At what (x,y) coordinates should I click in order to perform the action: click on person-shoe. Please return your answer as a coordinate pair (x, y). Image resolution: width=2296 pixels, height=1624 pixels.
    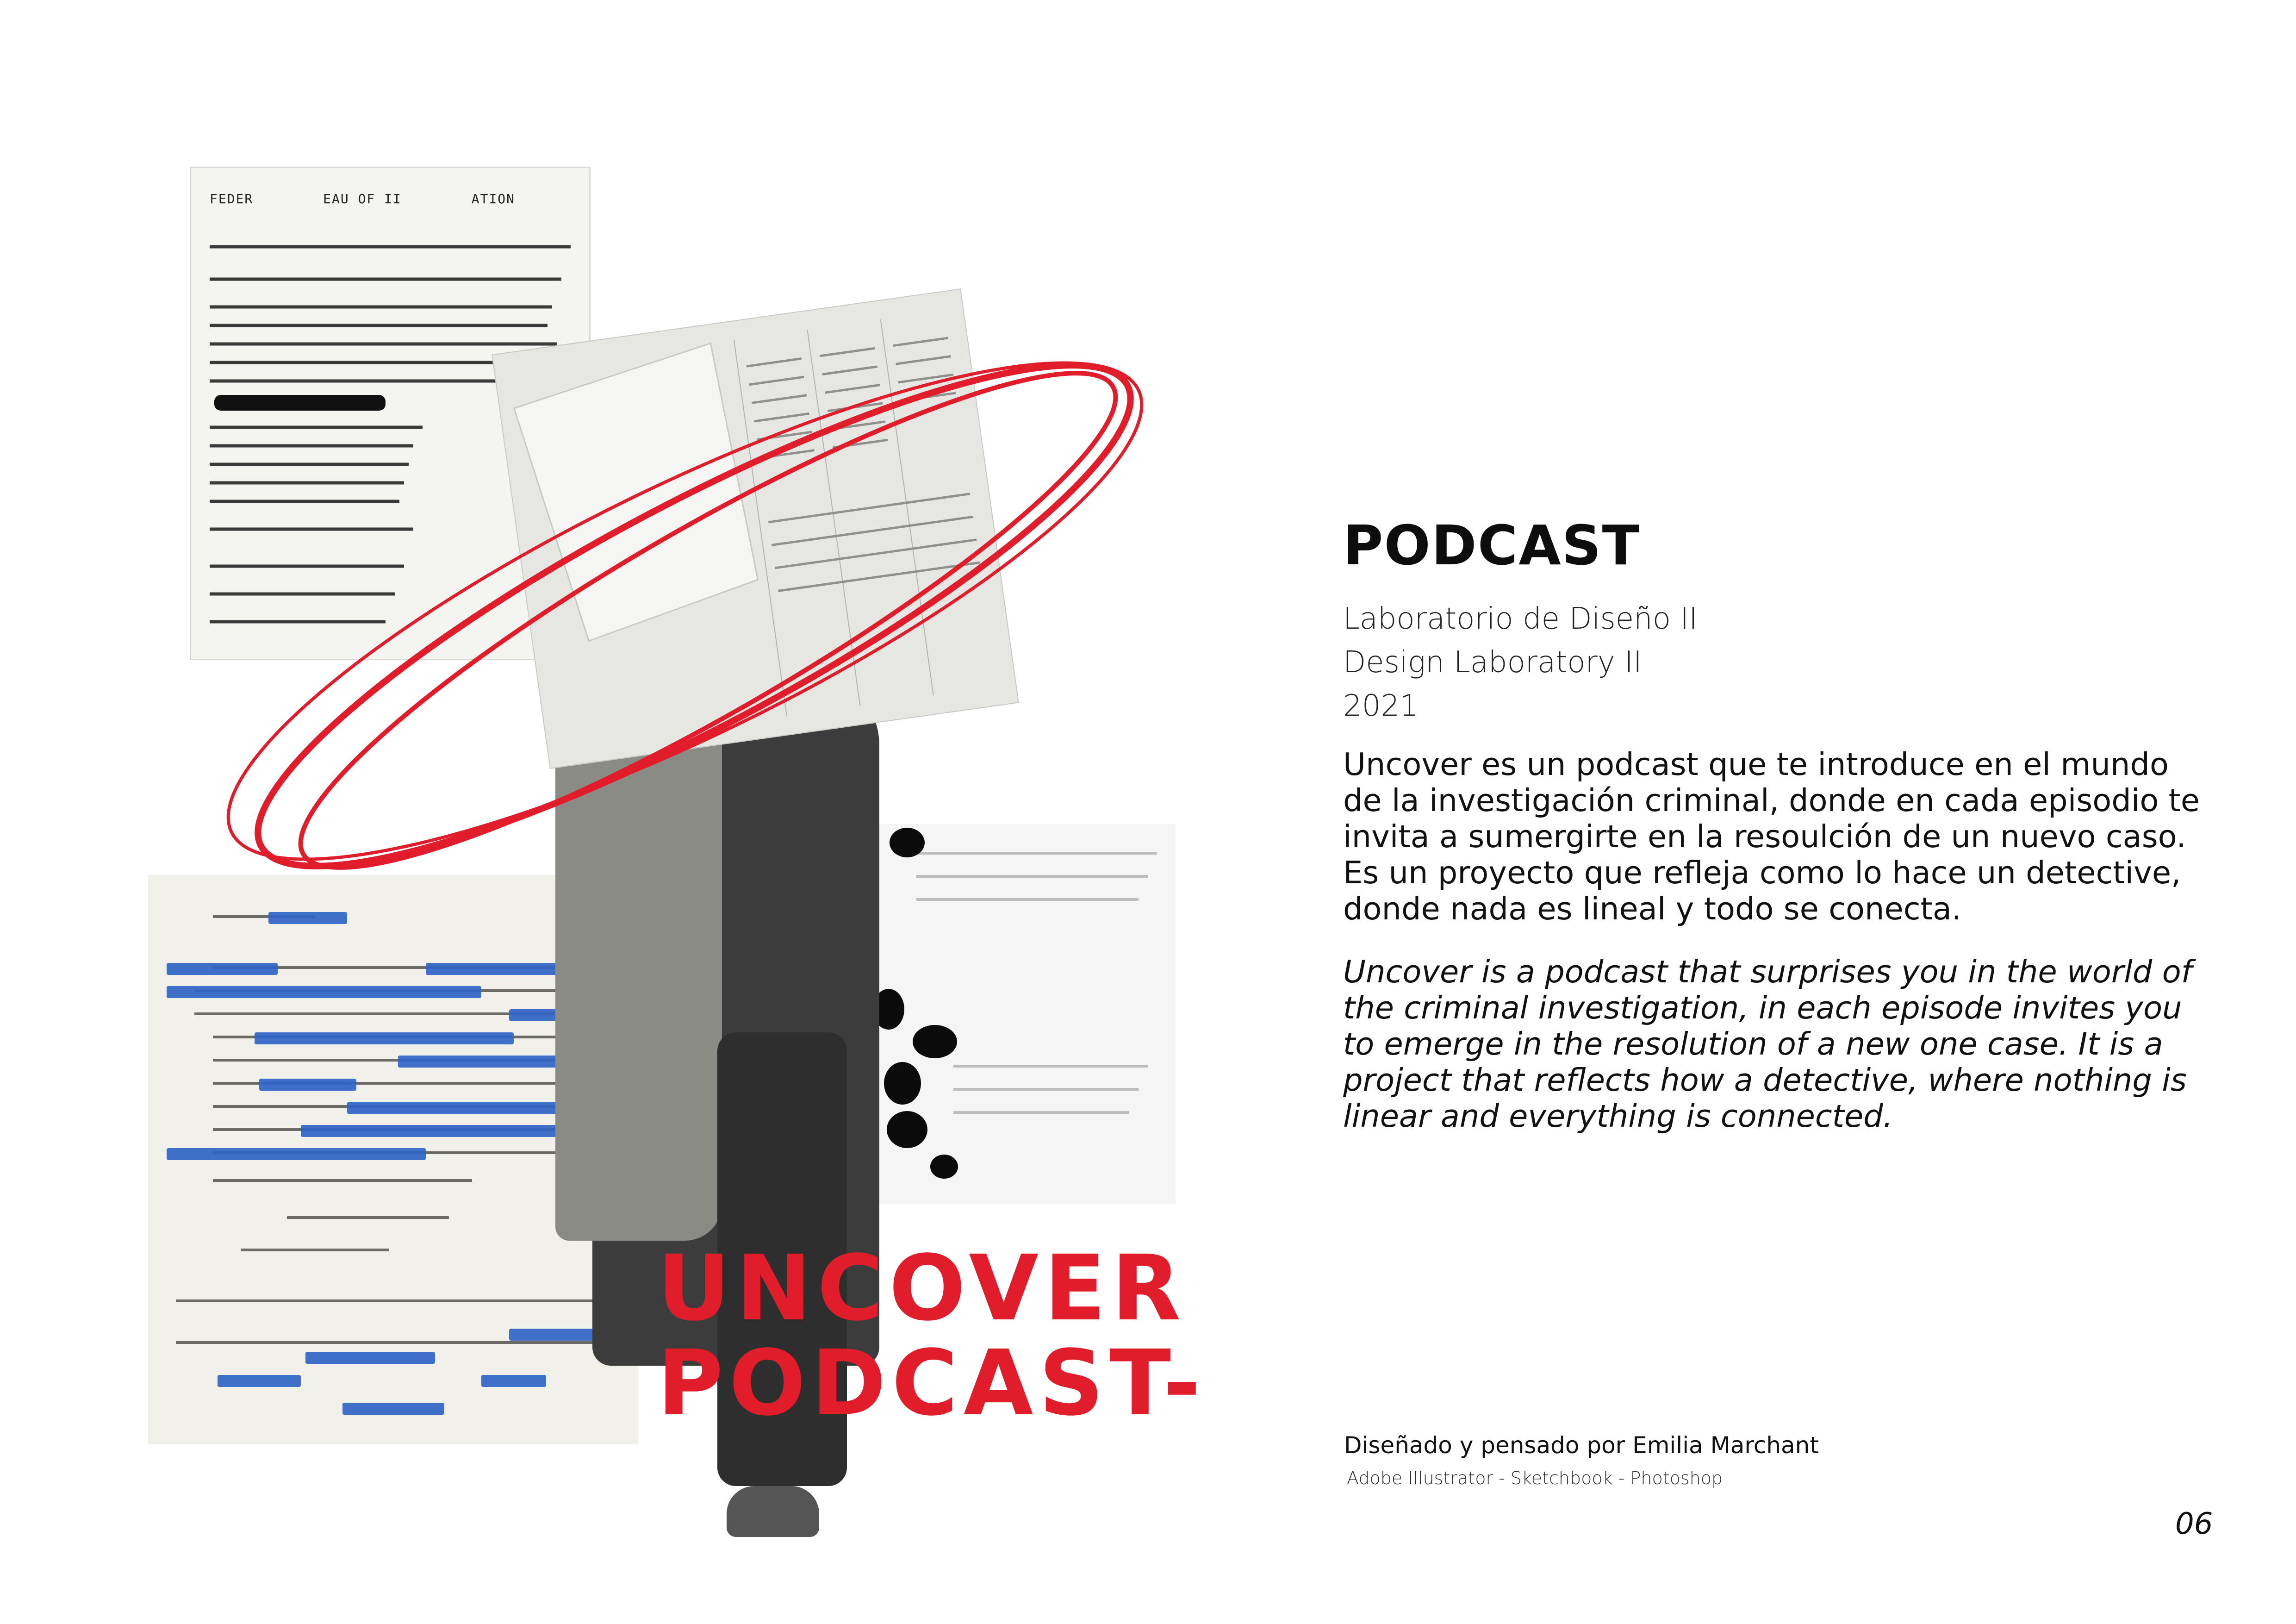
    Looking at the image, I should click on (773, 1511).